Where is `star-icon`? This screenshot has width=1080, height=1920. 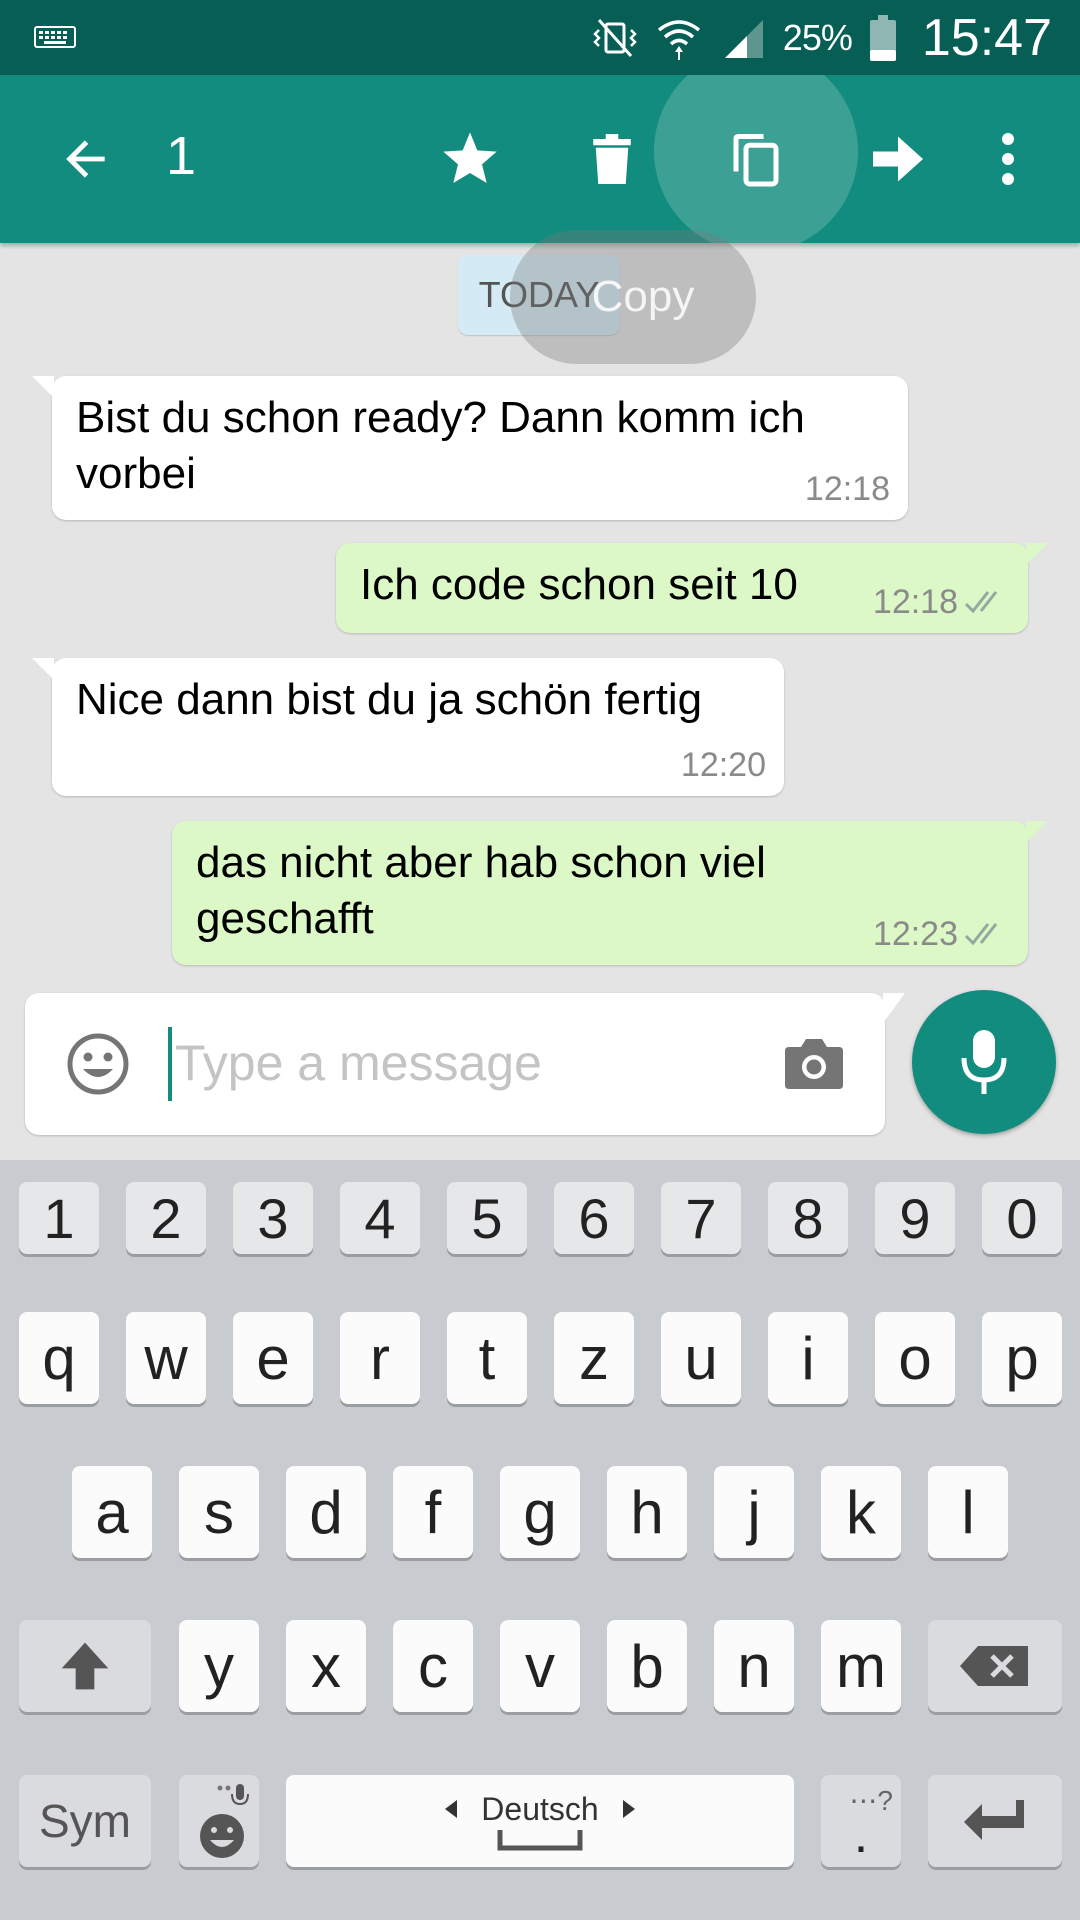
star-icon is located at coordinates (470, 157).